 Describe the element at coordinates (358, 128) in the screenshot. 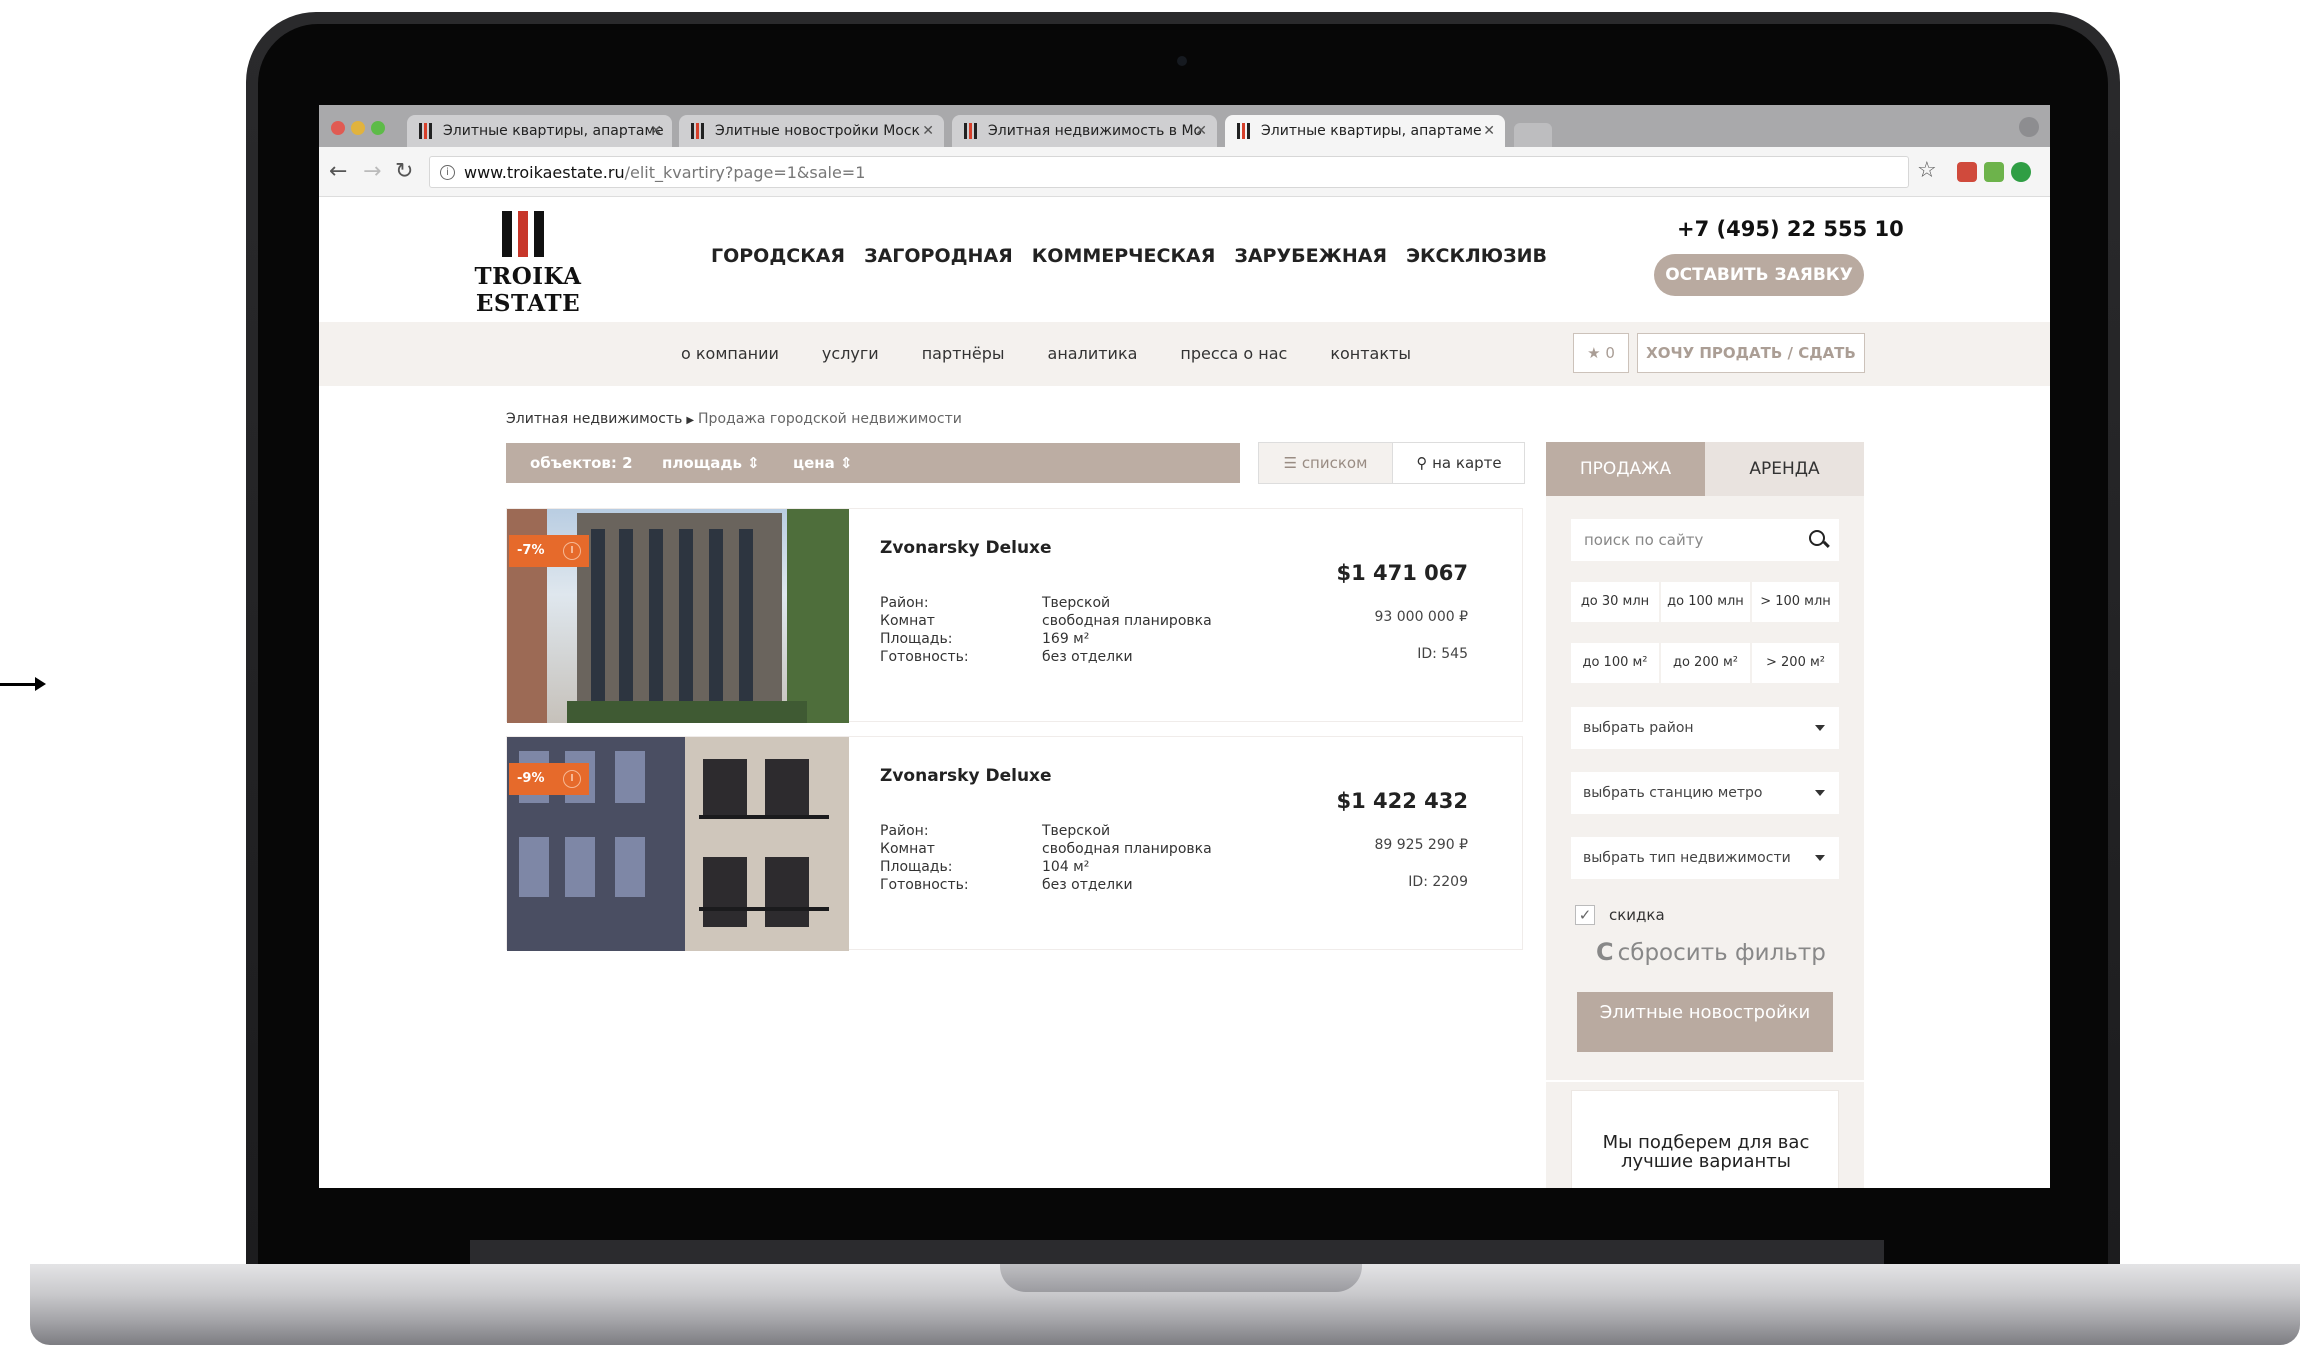

I see `minimize-window-button` at that location.